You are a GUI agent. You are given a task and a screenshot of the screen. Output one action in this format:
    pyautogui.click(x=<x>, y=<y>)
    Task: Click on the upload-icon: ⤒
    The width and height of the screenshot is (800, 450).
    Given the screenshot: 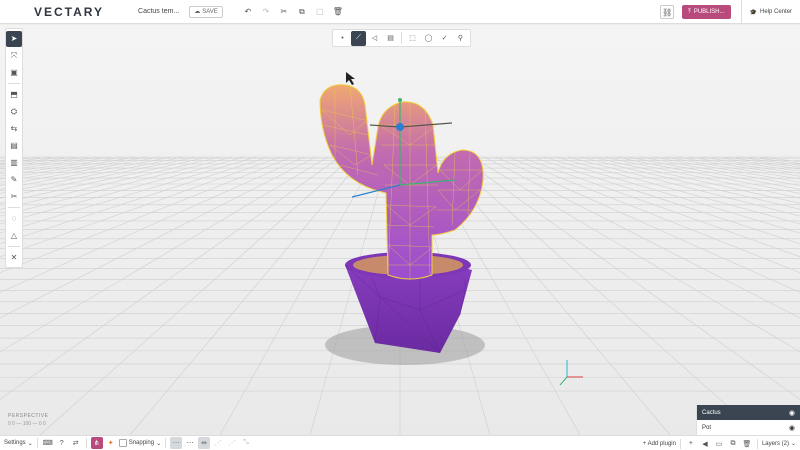 What is the action you would take?
    pyautogui.click(x=689, y=11)
    